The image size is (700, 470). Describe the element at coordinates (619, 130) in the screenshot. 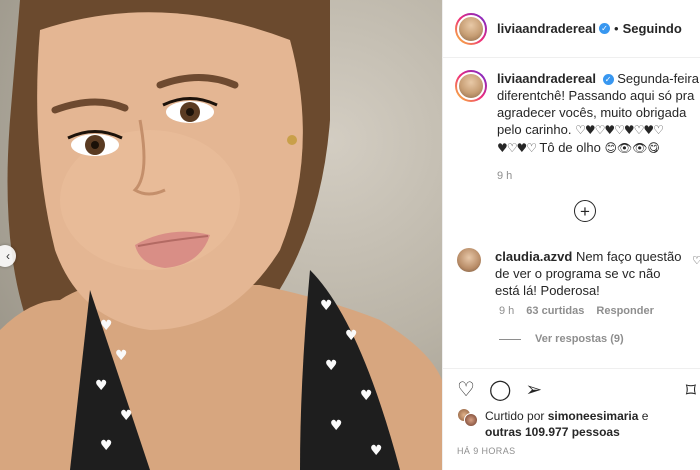

I see `caption-hearts: ♡♥♡♥♡♥♡♥♡` at that location.